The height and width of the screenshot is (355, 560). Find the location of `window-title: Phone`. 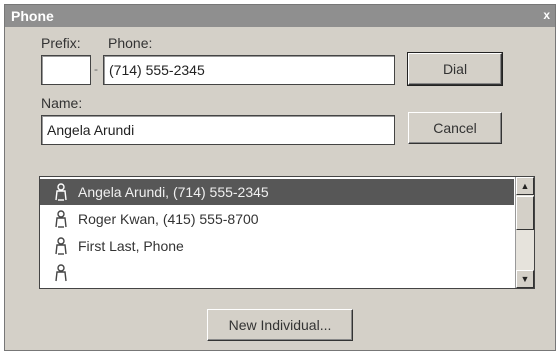

window-title: Phone is located at coordinates (32, 16).